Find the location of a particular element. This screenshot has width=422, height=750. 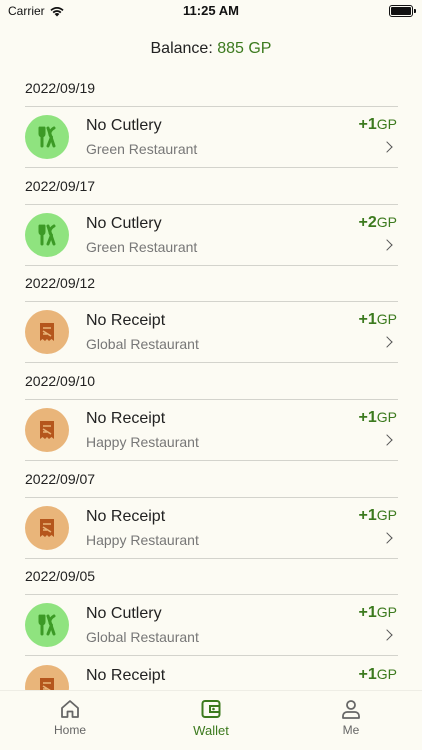

entry-date: 2022/09/07 is located at coordinates (60, 478).